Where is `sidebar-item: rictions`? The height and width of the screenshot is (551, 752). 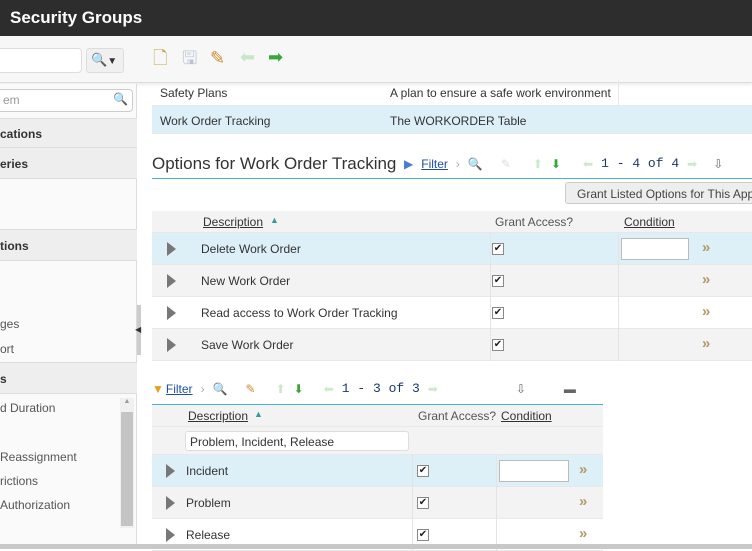
sidebar-item: rictions is located at coordinates (19, 481).